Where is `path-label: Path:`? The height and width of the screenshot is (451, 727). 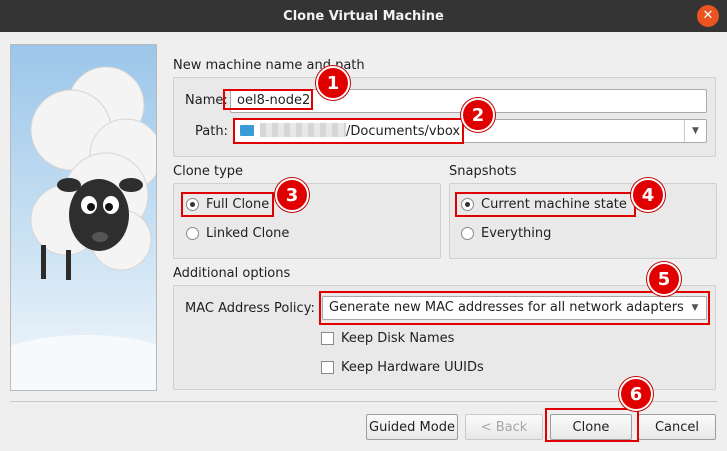 path-label: Path: is located at coordinates (211, 131).